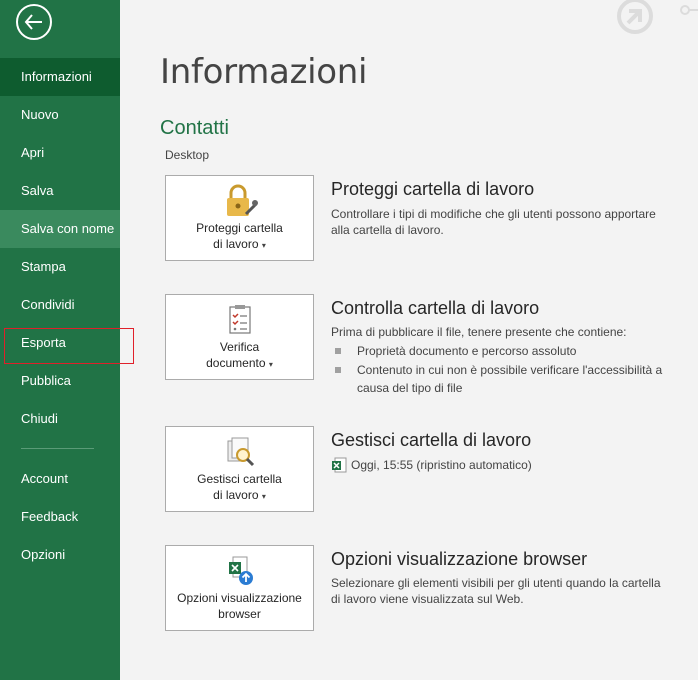 This screenshot has width=698, height=680. What do you see at coordinates (467, 351) in the screenshot?
I see `inspect-bullet-1-text: Proprietà documento e percorso assoluto` at bounding box center [467, 351].